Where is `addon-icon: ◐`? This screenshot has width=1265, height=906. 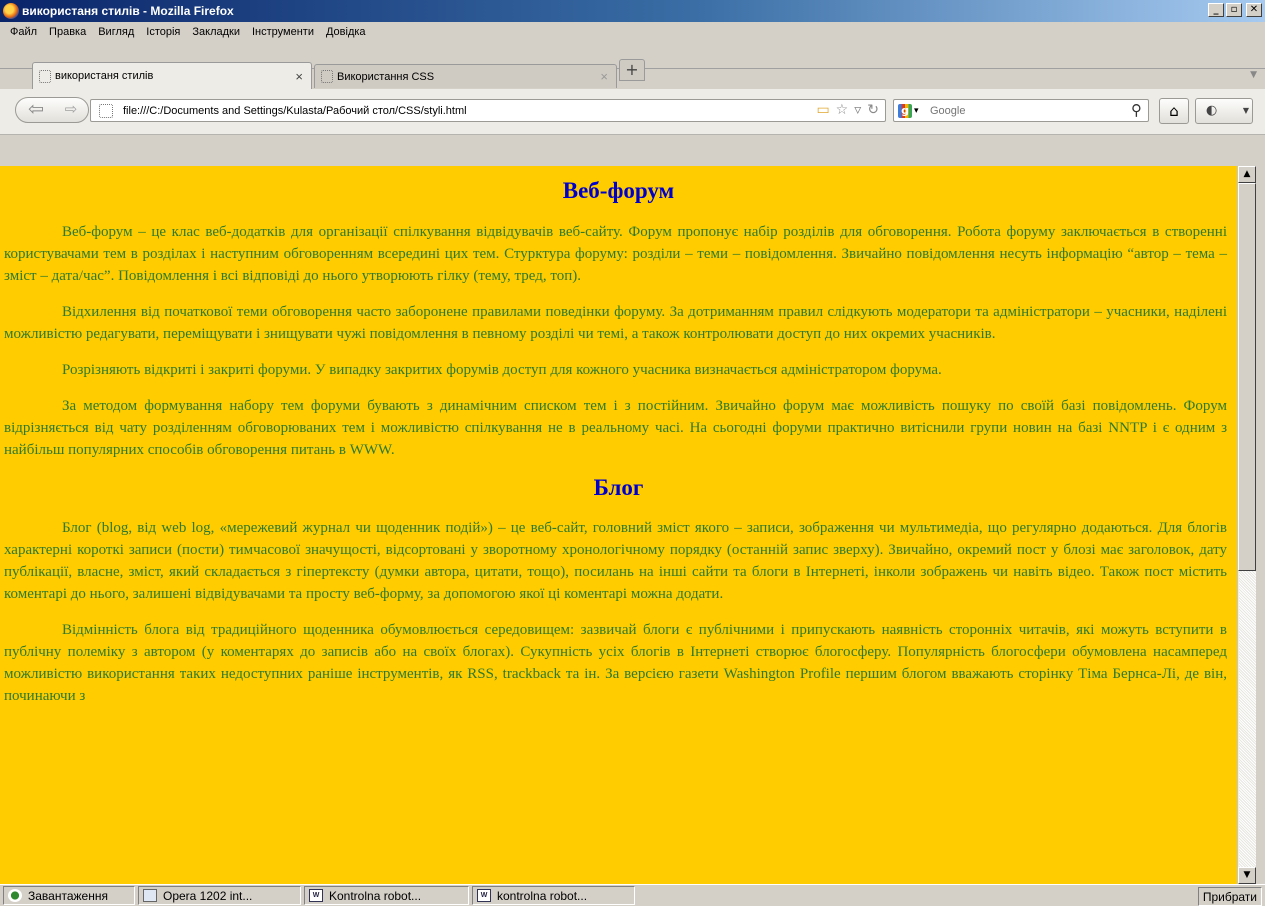
addon-icon: ◐ is located at coordinates (1212, 110).